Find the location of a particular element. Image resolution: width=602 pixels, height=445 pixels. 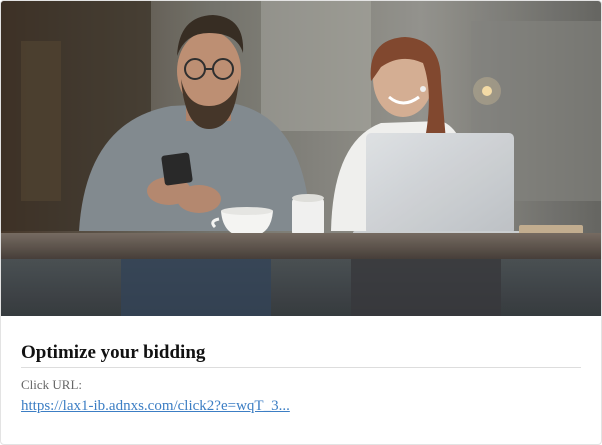

click-url-label: Click URL: is located at coordinates (52, 384).